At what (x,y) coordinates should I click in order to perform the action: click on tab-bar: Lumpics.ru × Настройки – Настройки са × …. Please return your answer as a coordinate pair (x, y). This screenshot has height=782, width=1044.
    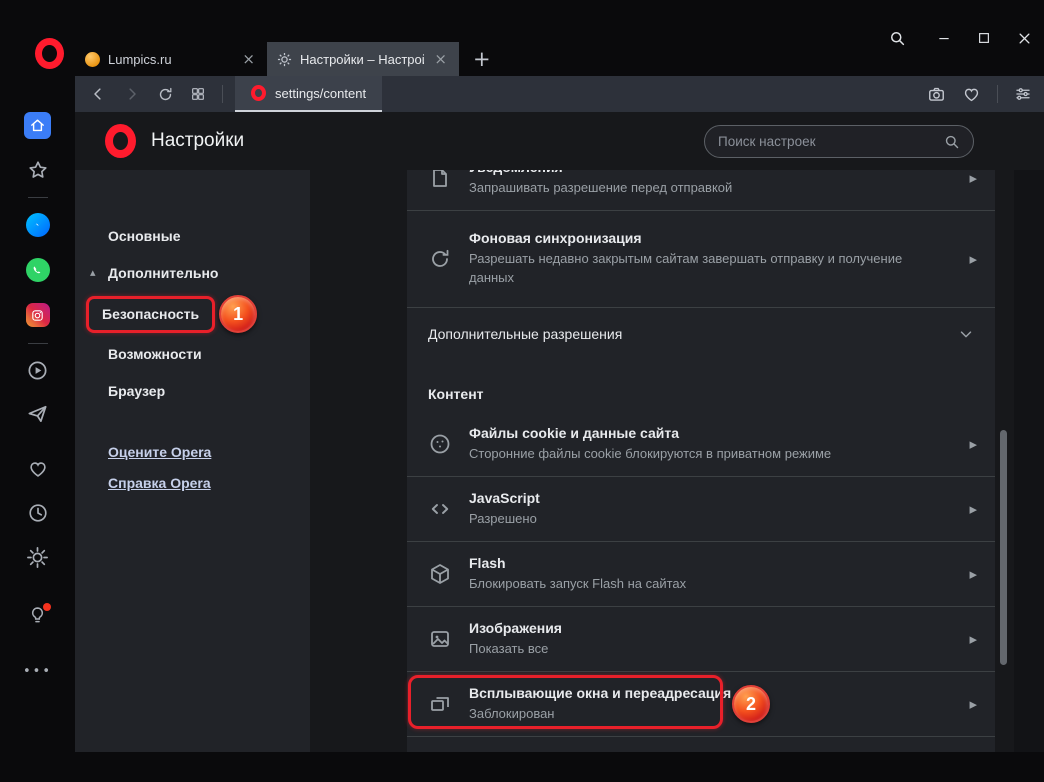
    Looking at the image, I should click on (522, 38).